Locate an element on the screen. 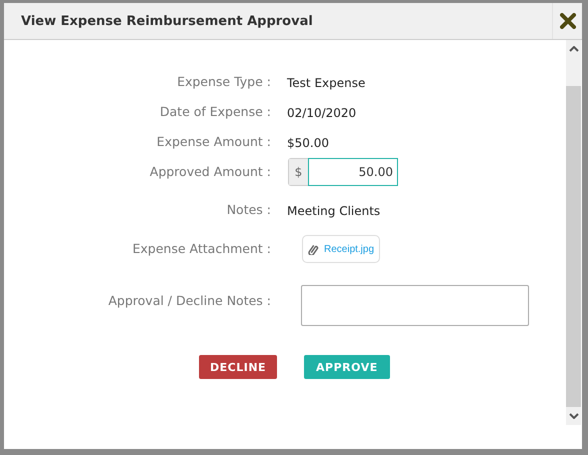  field-label: Date of Expense : is located at coordinates (214, 111).